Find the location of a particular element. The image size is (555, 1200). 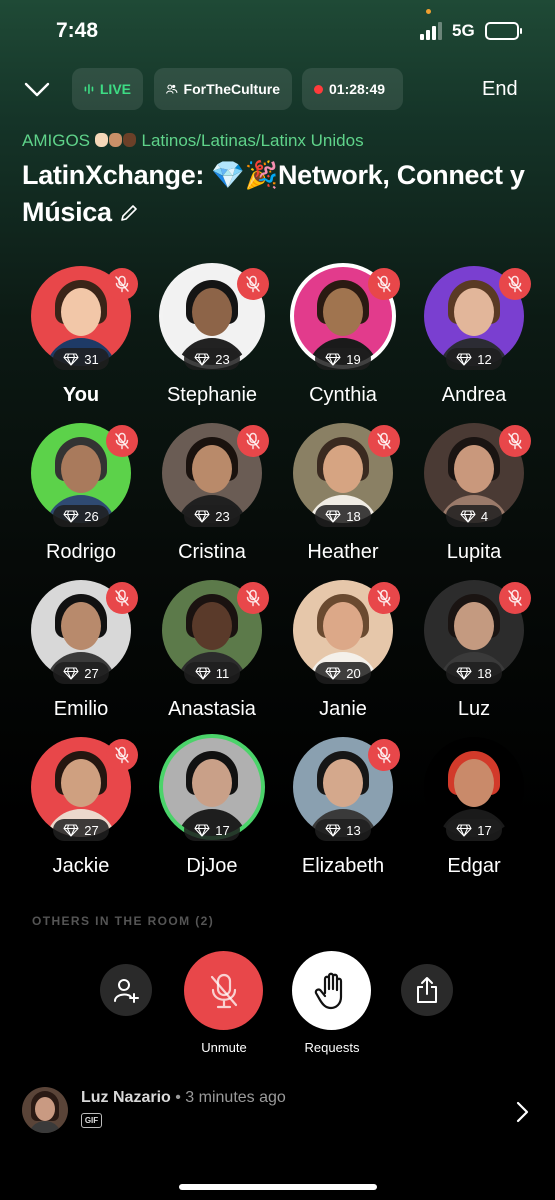

speaker-tile: 23 Cristina is located at coordinates (212, 498).